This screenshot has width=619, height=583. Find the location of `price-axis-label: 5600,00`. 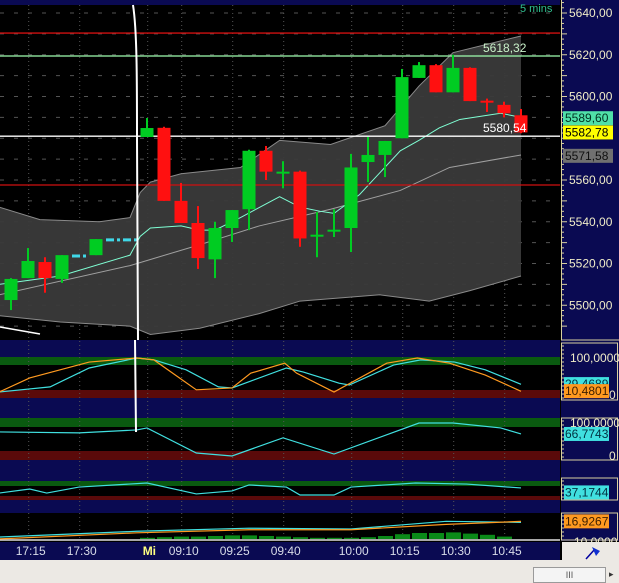

price-axis-label: 5600,00 is located at coordinates (591, 97).